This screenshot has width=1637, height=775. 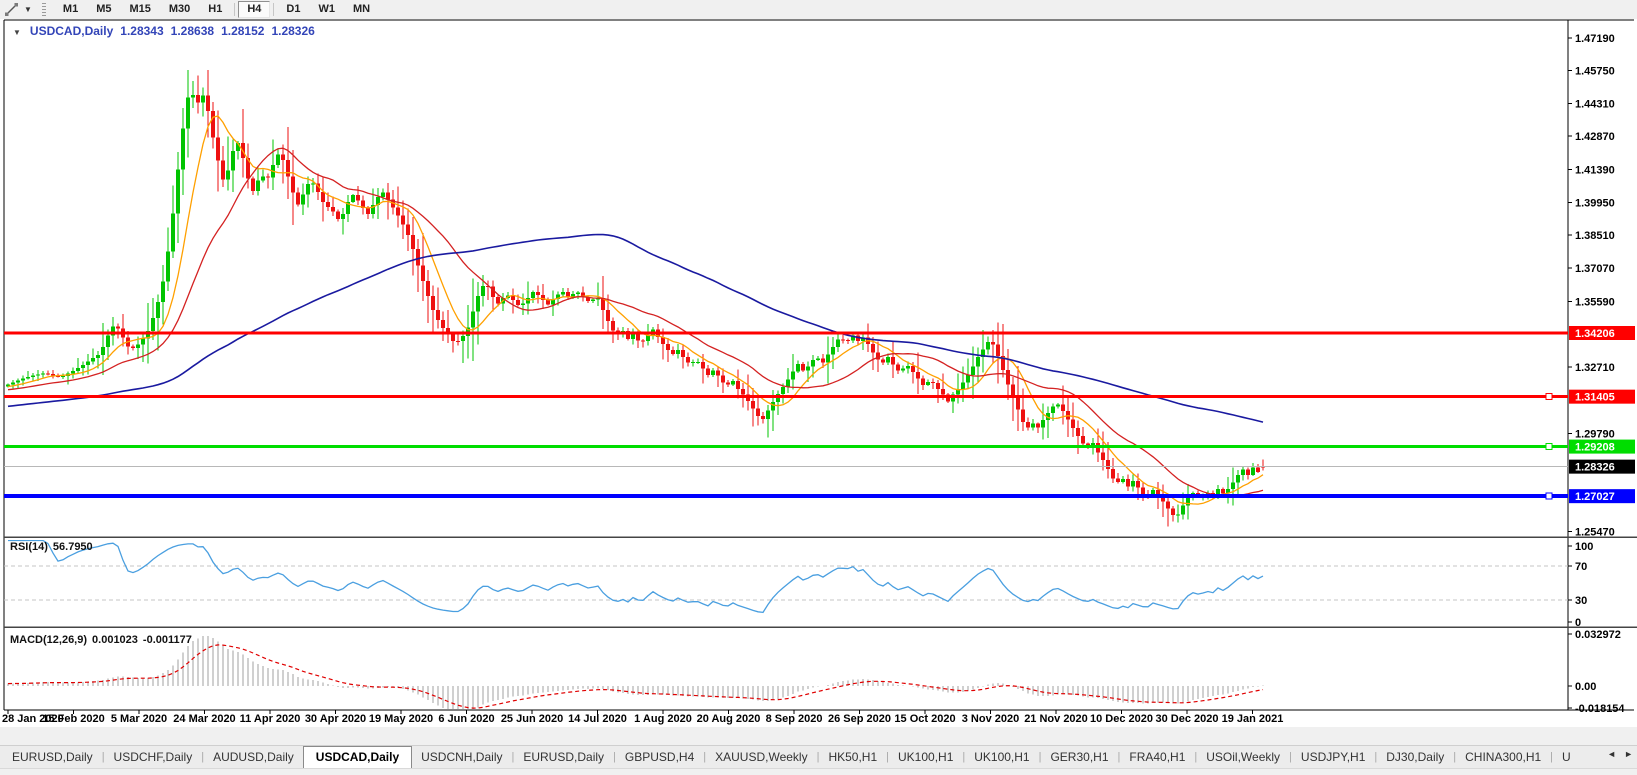 What do you see at coordinates (1415, 757) in the screenshot?
I see `tab-dj30-daily: DJ30,Daily` at bounding box center [1415, 757].